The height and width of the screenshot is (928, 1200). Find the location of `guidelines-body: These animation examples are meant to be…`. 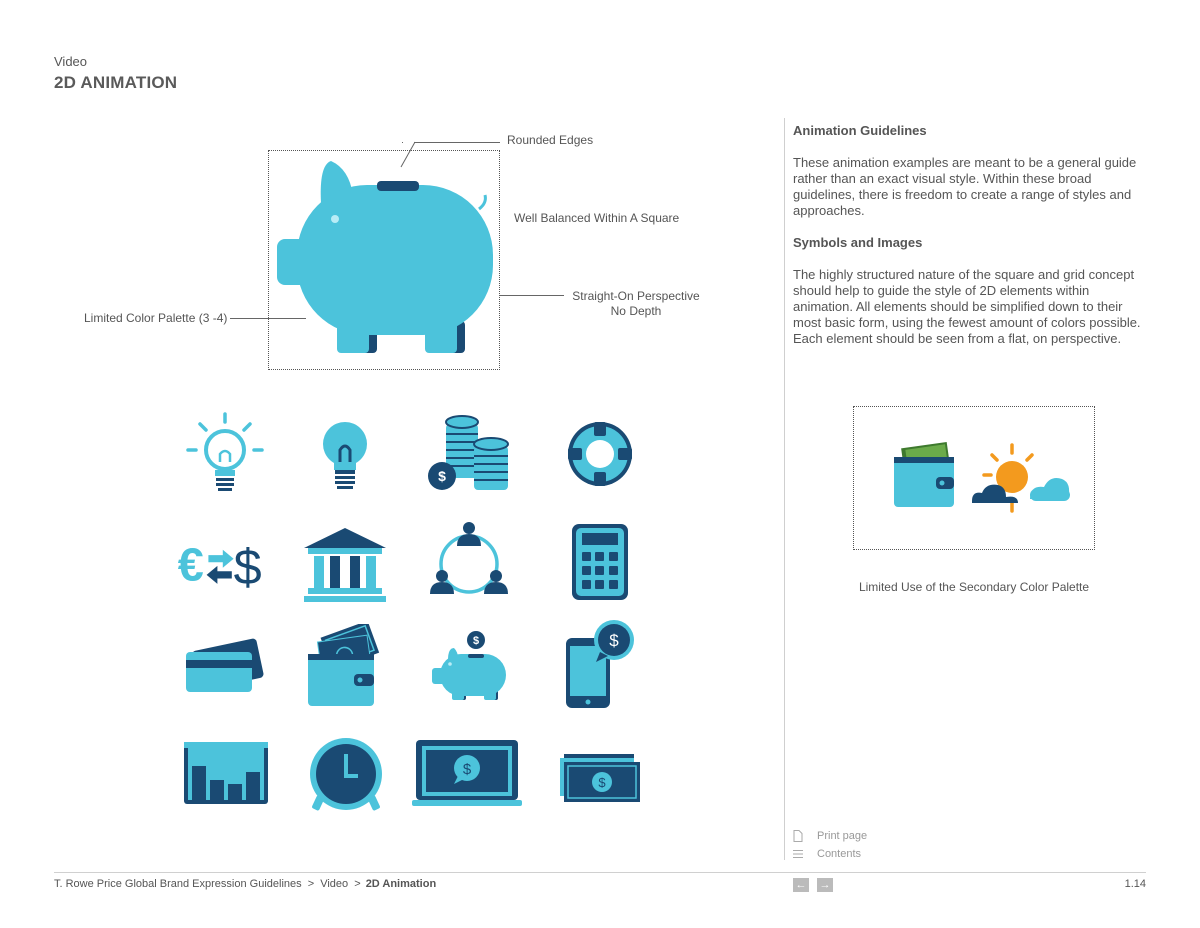

guidelines-body: These animation examples are meant to be… is located at coordinates (965, 186).